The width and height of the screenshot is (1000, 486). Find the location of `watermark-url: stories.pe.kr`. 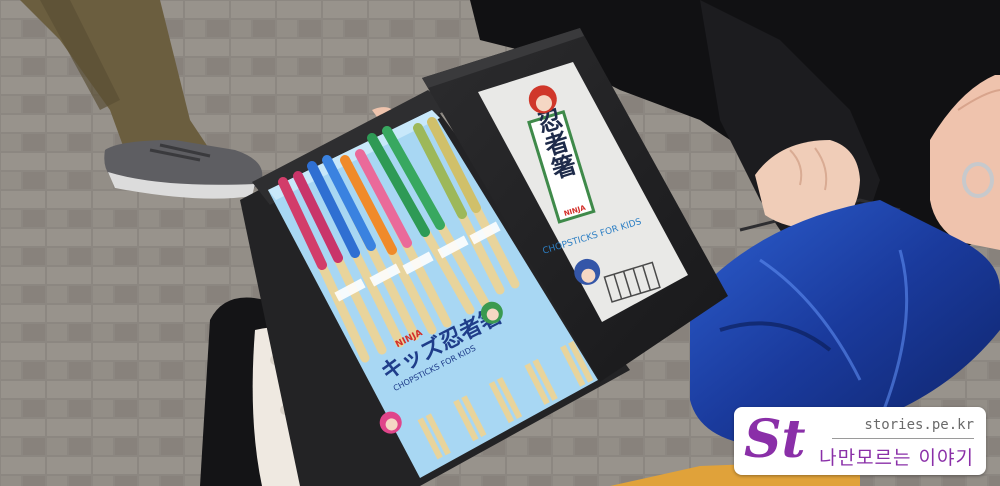

watermark-url: stories.pe.kr is located at coordinates (919, 425).